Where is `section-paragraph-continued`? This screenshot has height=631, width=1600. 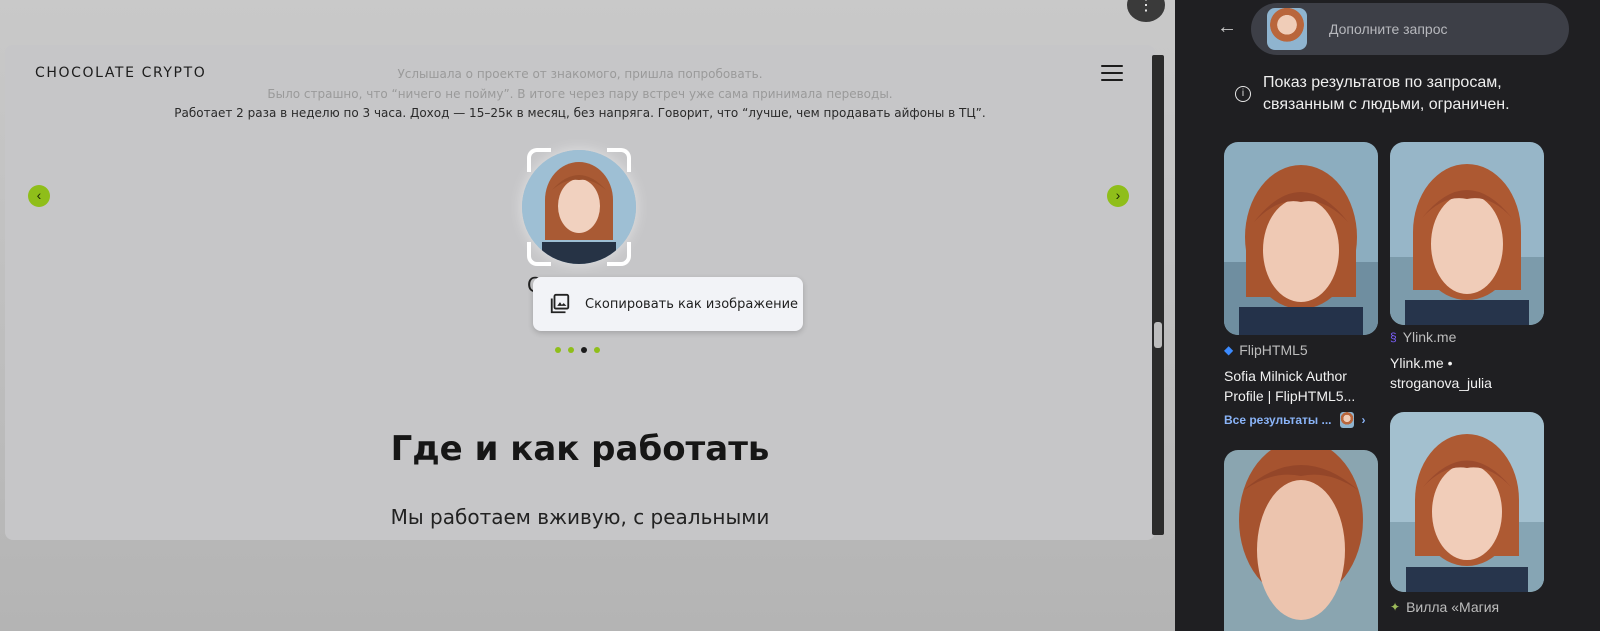
section-paragraph-continued is located at coordinates (580, 536).